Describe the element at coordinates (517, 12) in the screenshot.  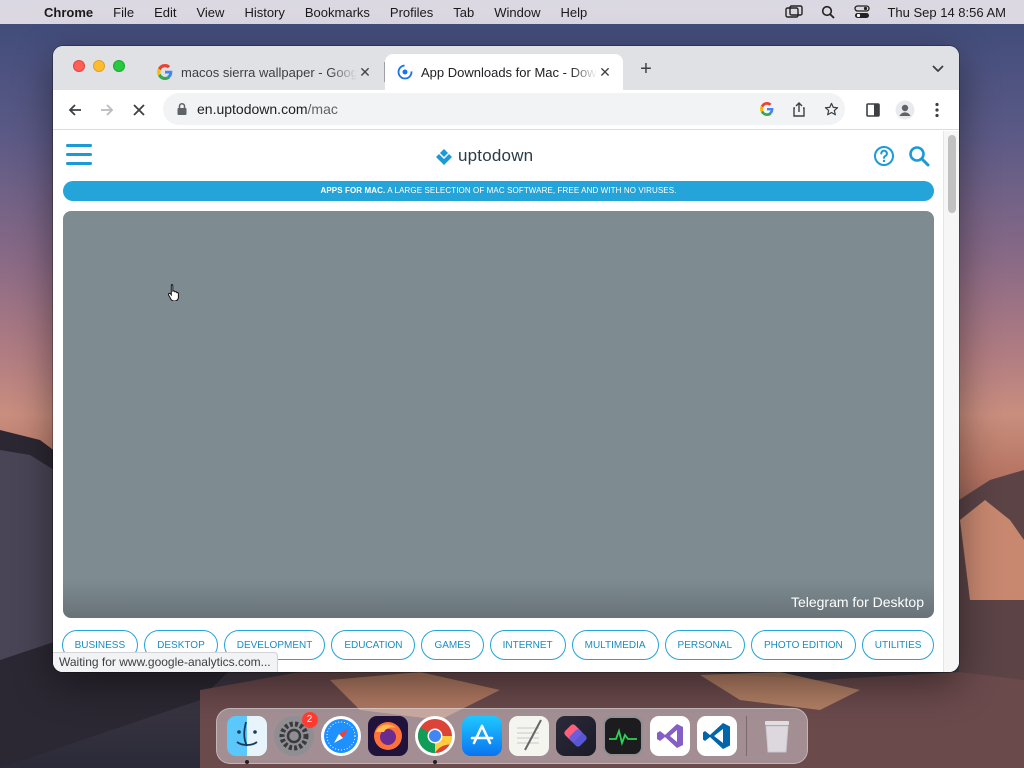
I see `menu-window: Window` at that location.